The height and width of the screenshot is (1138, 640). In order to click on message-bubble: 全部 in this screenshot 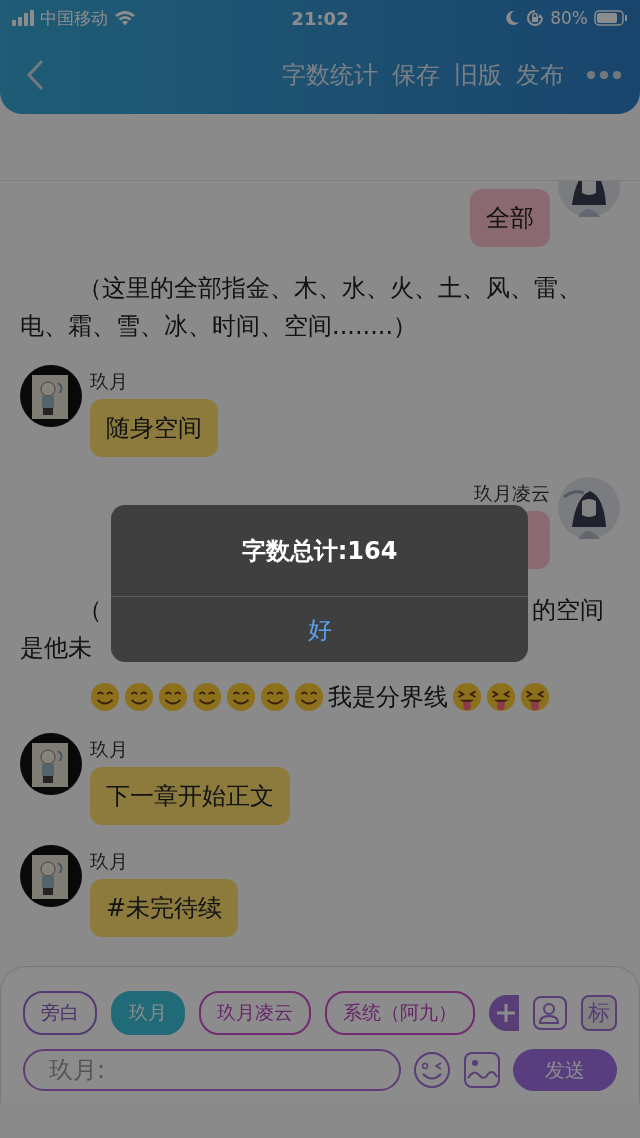, I will do `click(510, 218)`.